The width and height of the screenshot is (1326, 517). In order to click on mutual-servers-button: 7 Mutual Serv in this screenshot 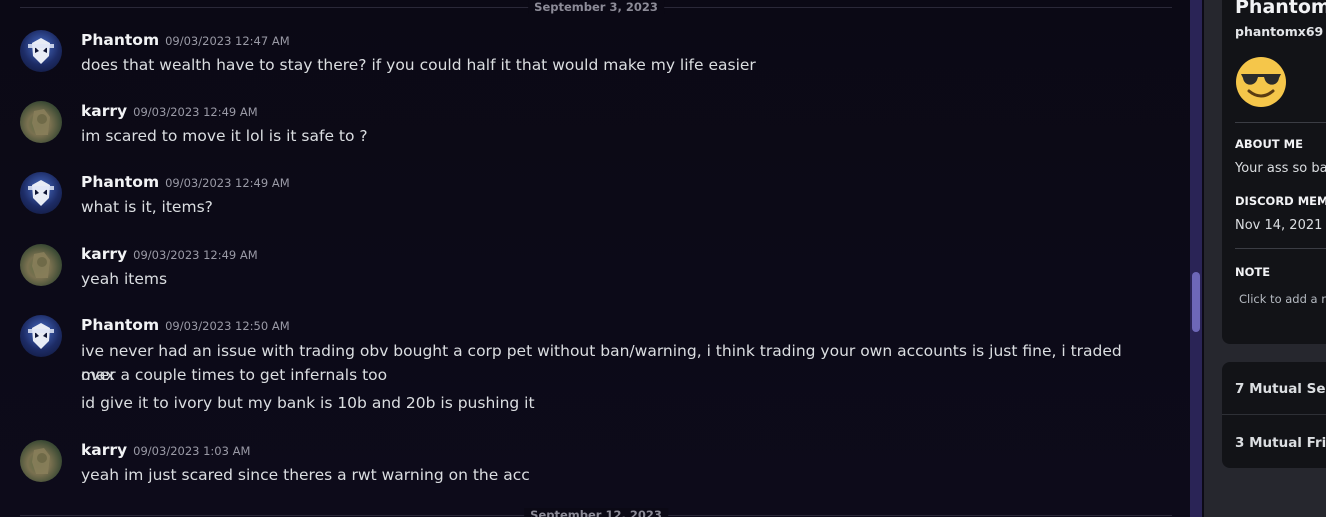, I will do `click(1280, 389)`.